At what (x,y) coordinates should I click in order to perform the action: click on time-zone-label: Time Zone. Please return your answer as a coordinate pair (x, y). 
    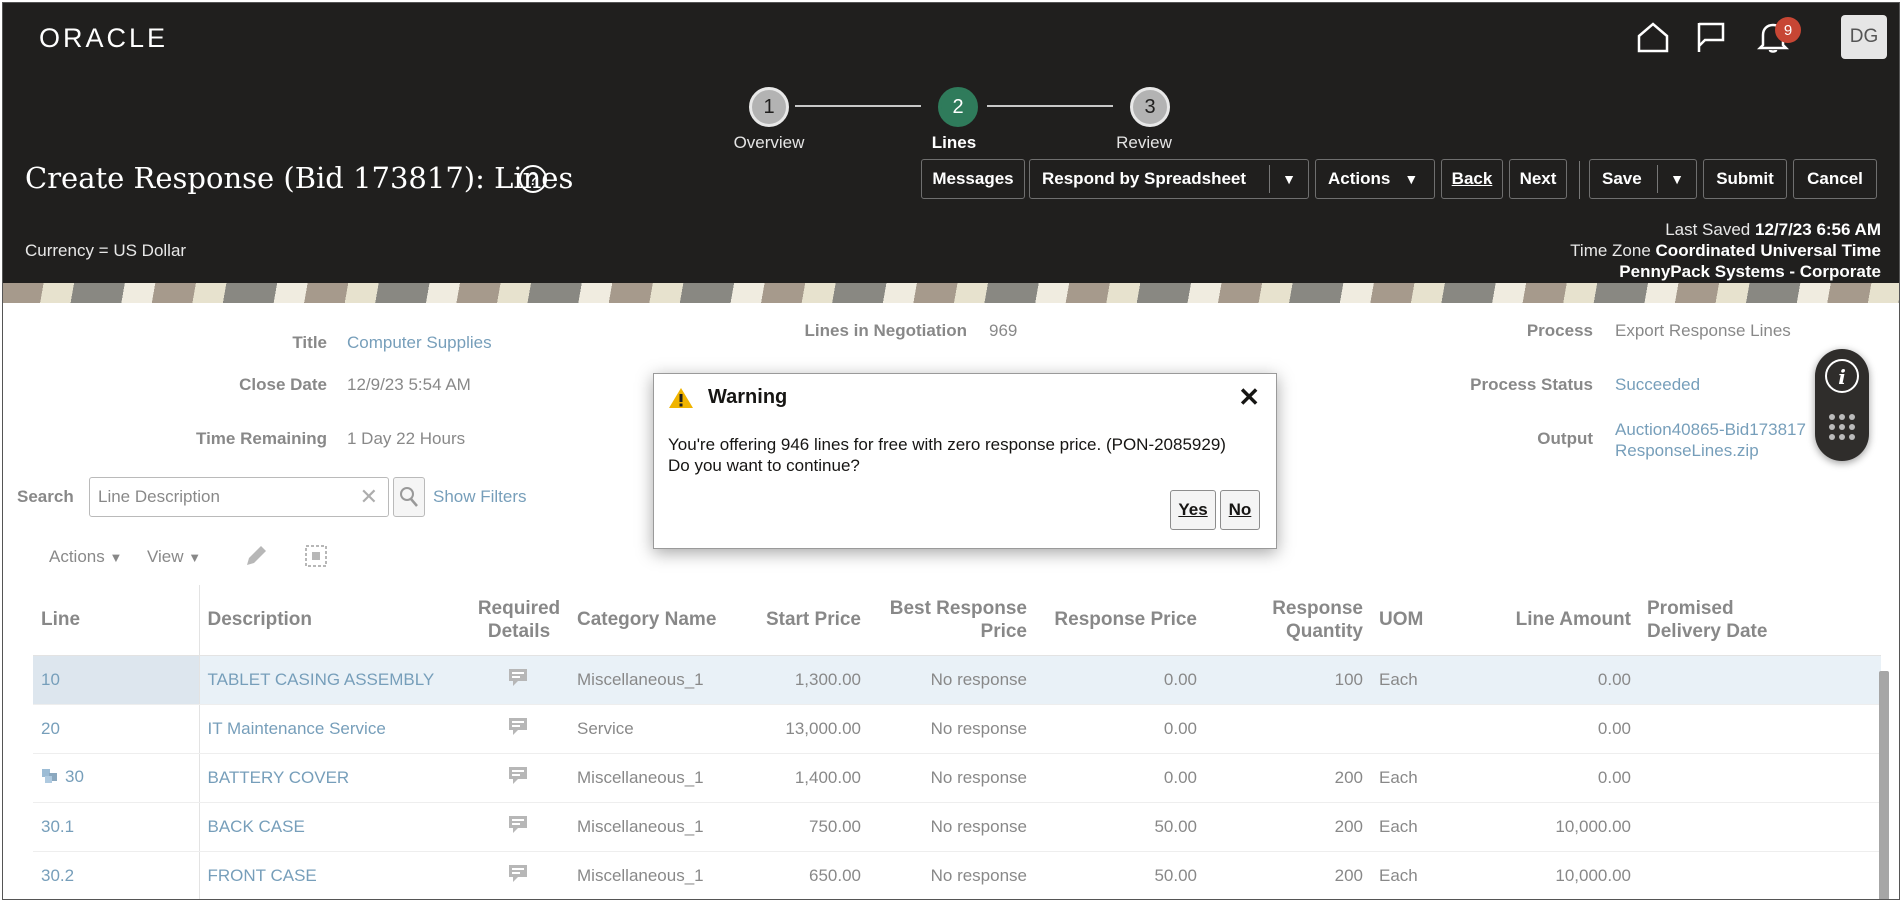
    Looking at the image, I should click on (1610, 250).